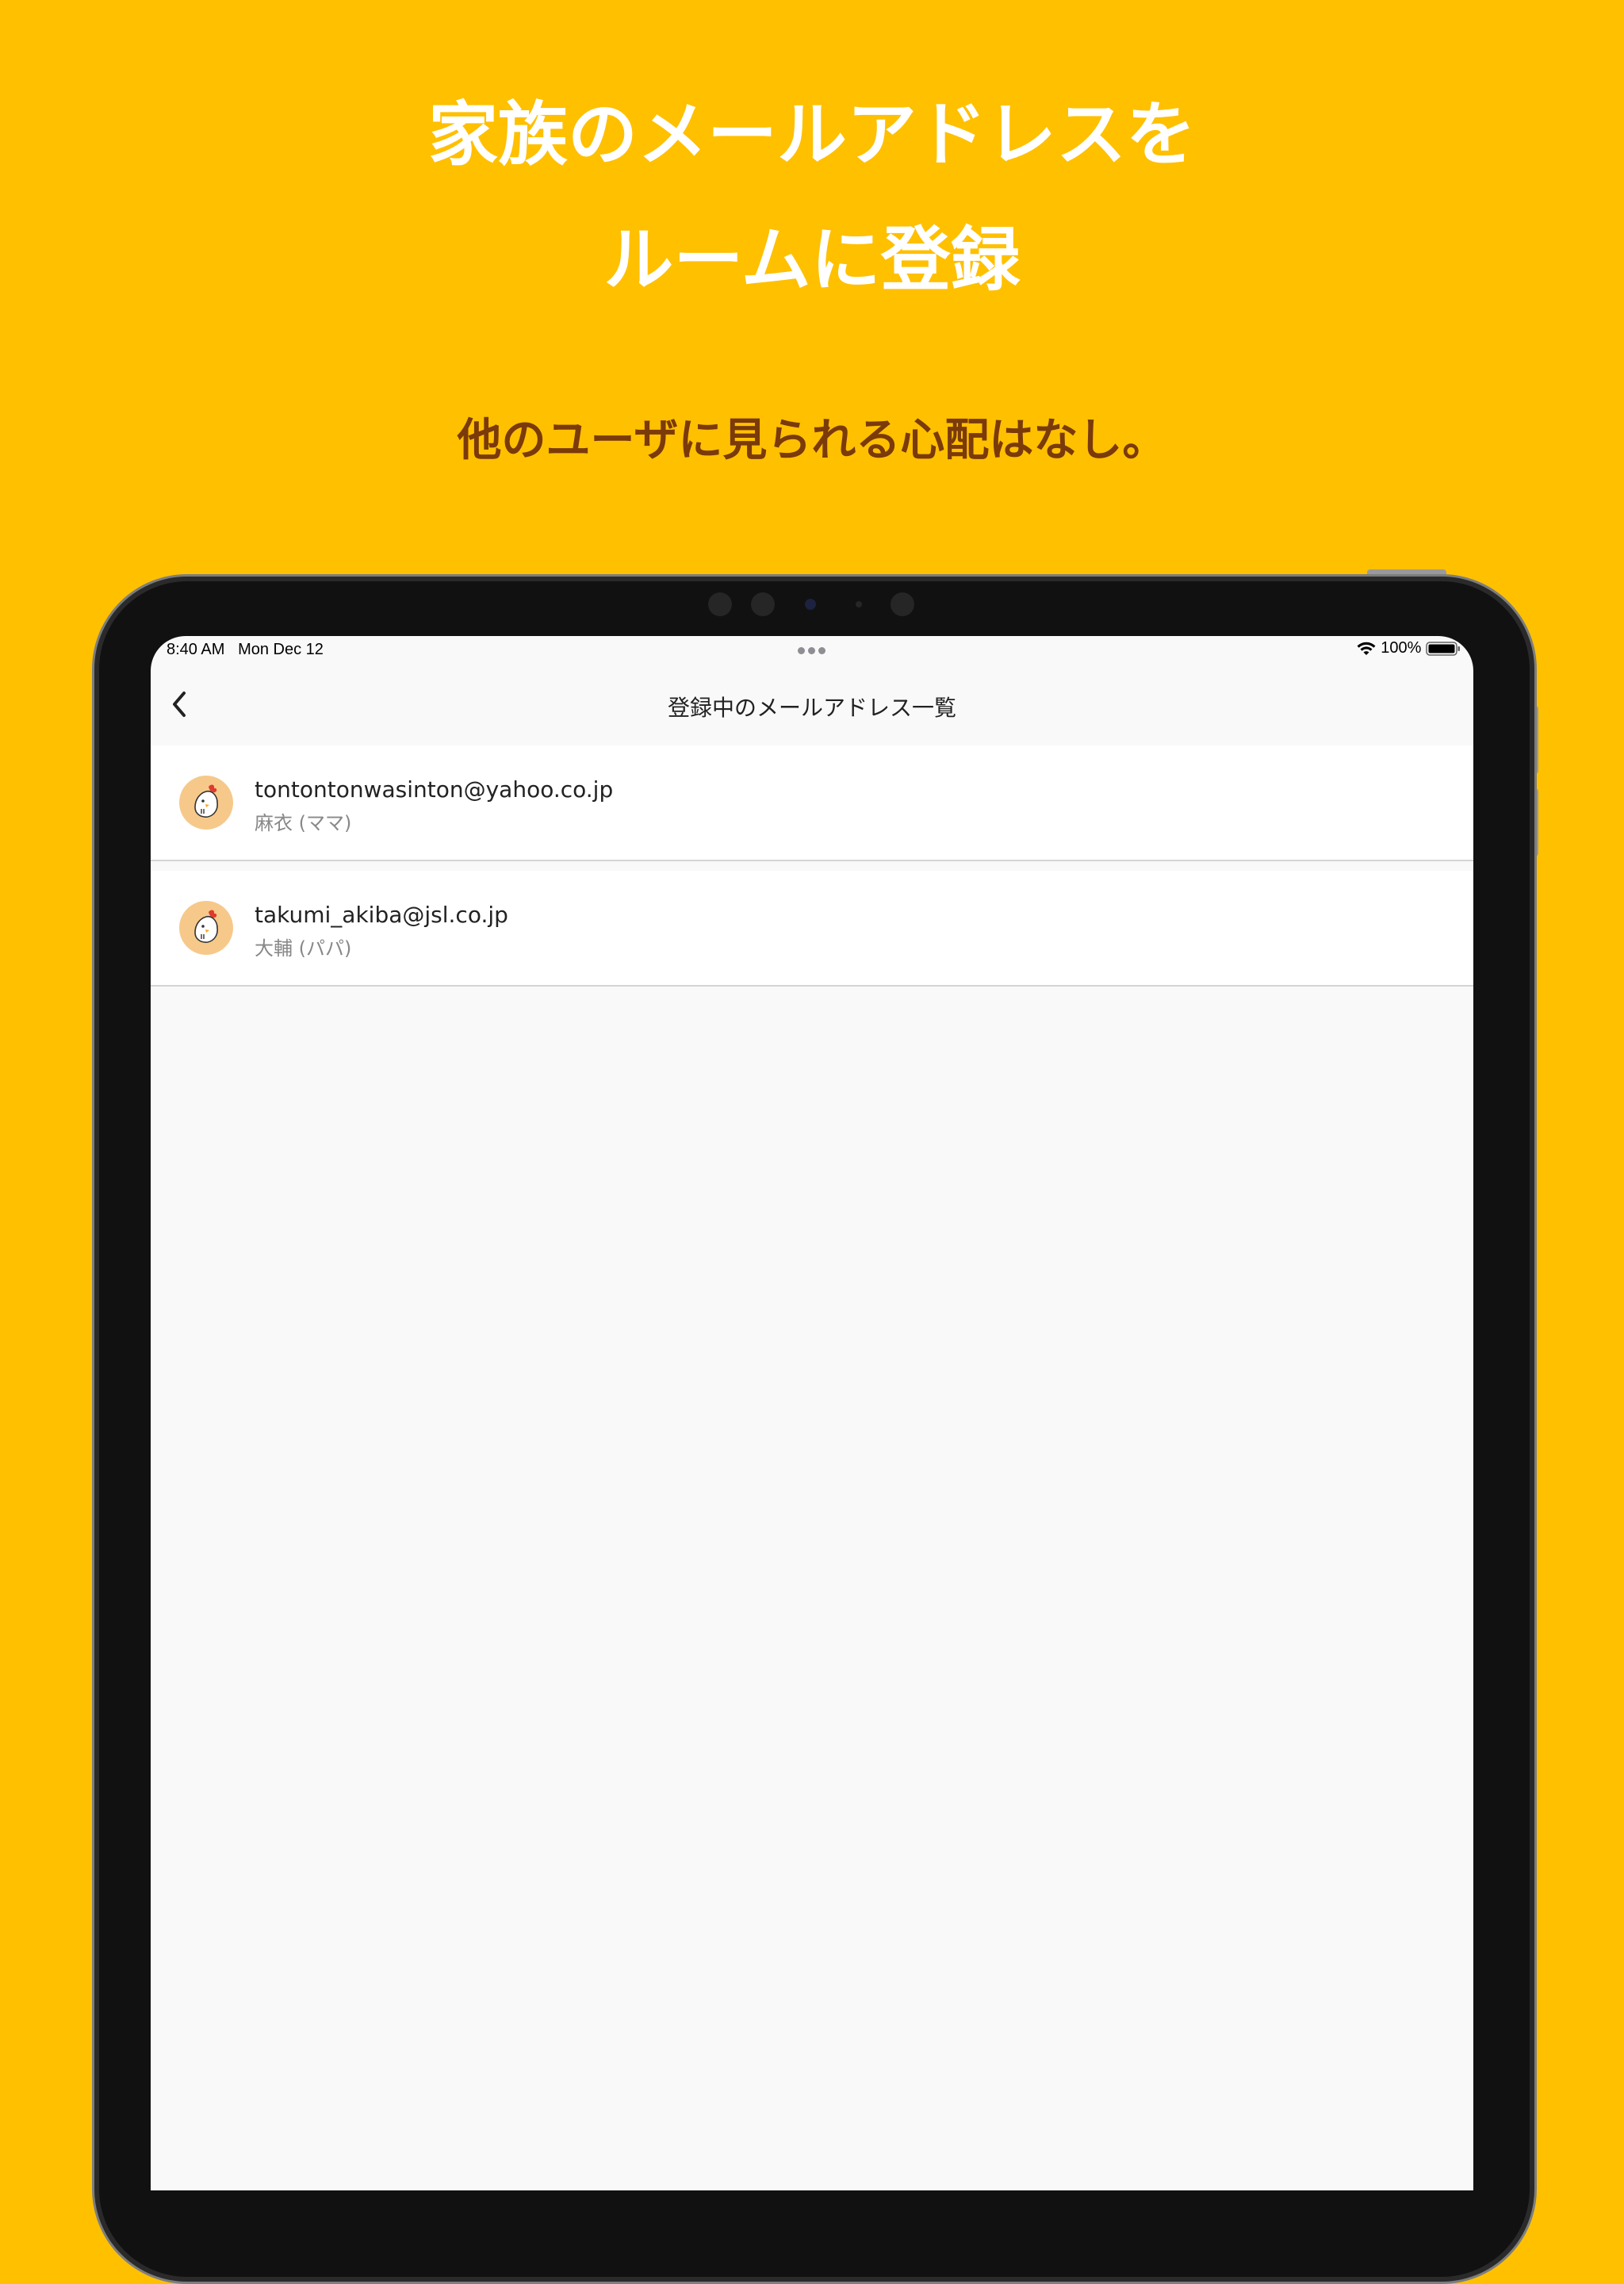 This screenshot has height=2284, width=1624. I want to click on status-indicators: 100%, so click(1408, 650).